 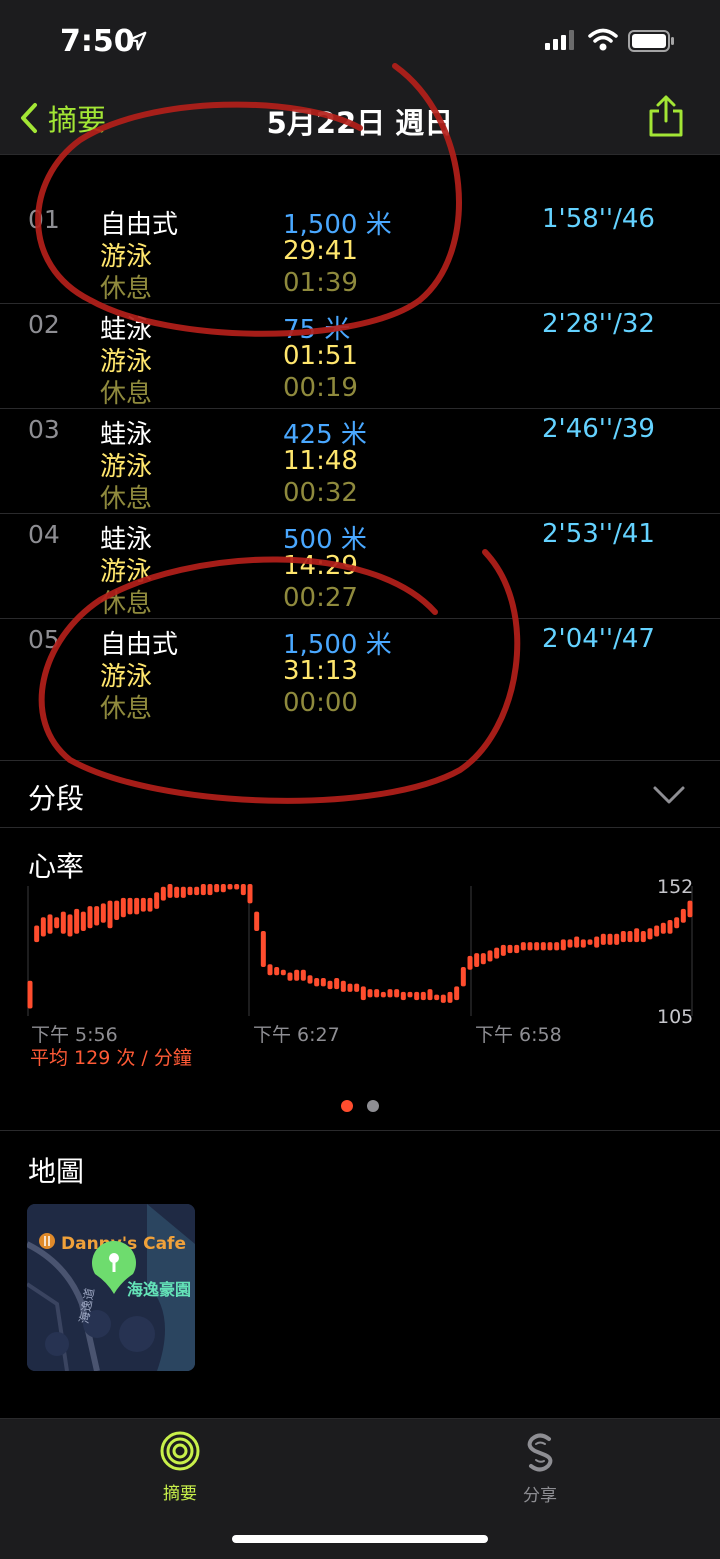 What do you see at coordinates (598, 219) in the screenshot?
I see `lap-pace: 1'58''/46` at bounding box center [598, 219].